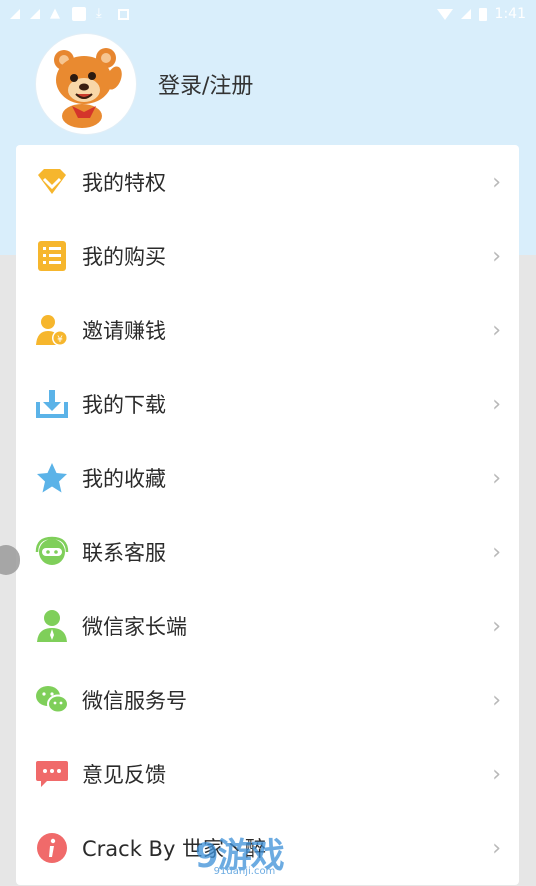 The height and width of the screenshot is (886, 536). What do you see at coordinates (52, 700) in the screenshot?
I see `wechat-icon` at bounding box center [52, 700].